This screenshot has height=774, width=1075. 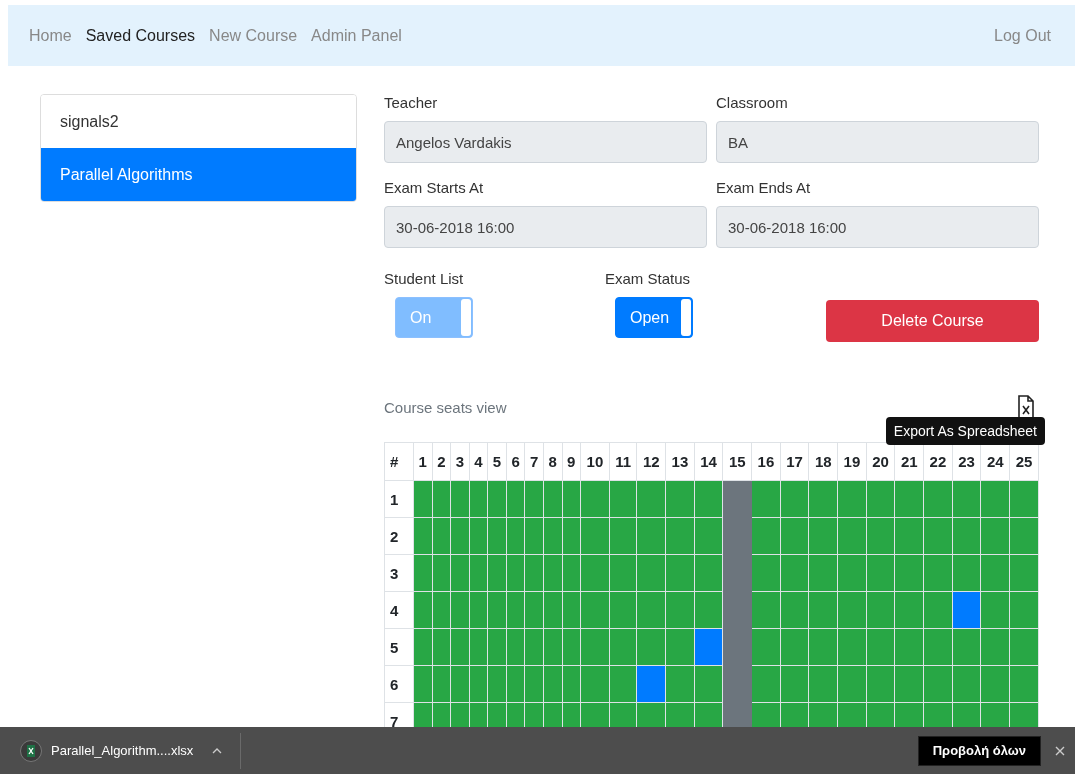 What do you see at coordinates (434, 187) in the screenshot?
I see `field-label: Exam Starts At` at bounding box center [434, 187].